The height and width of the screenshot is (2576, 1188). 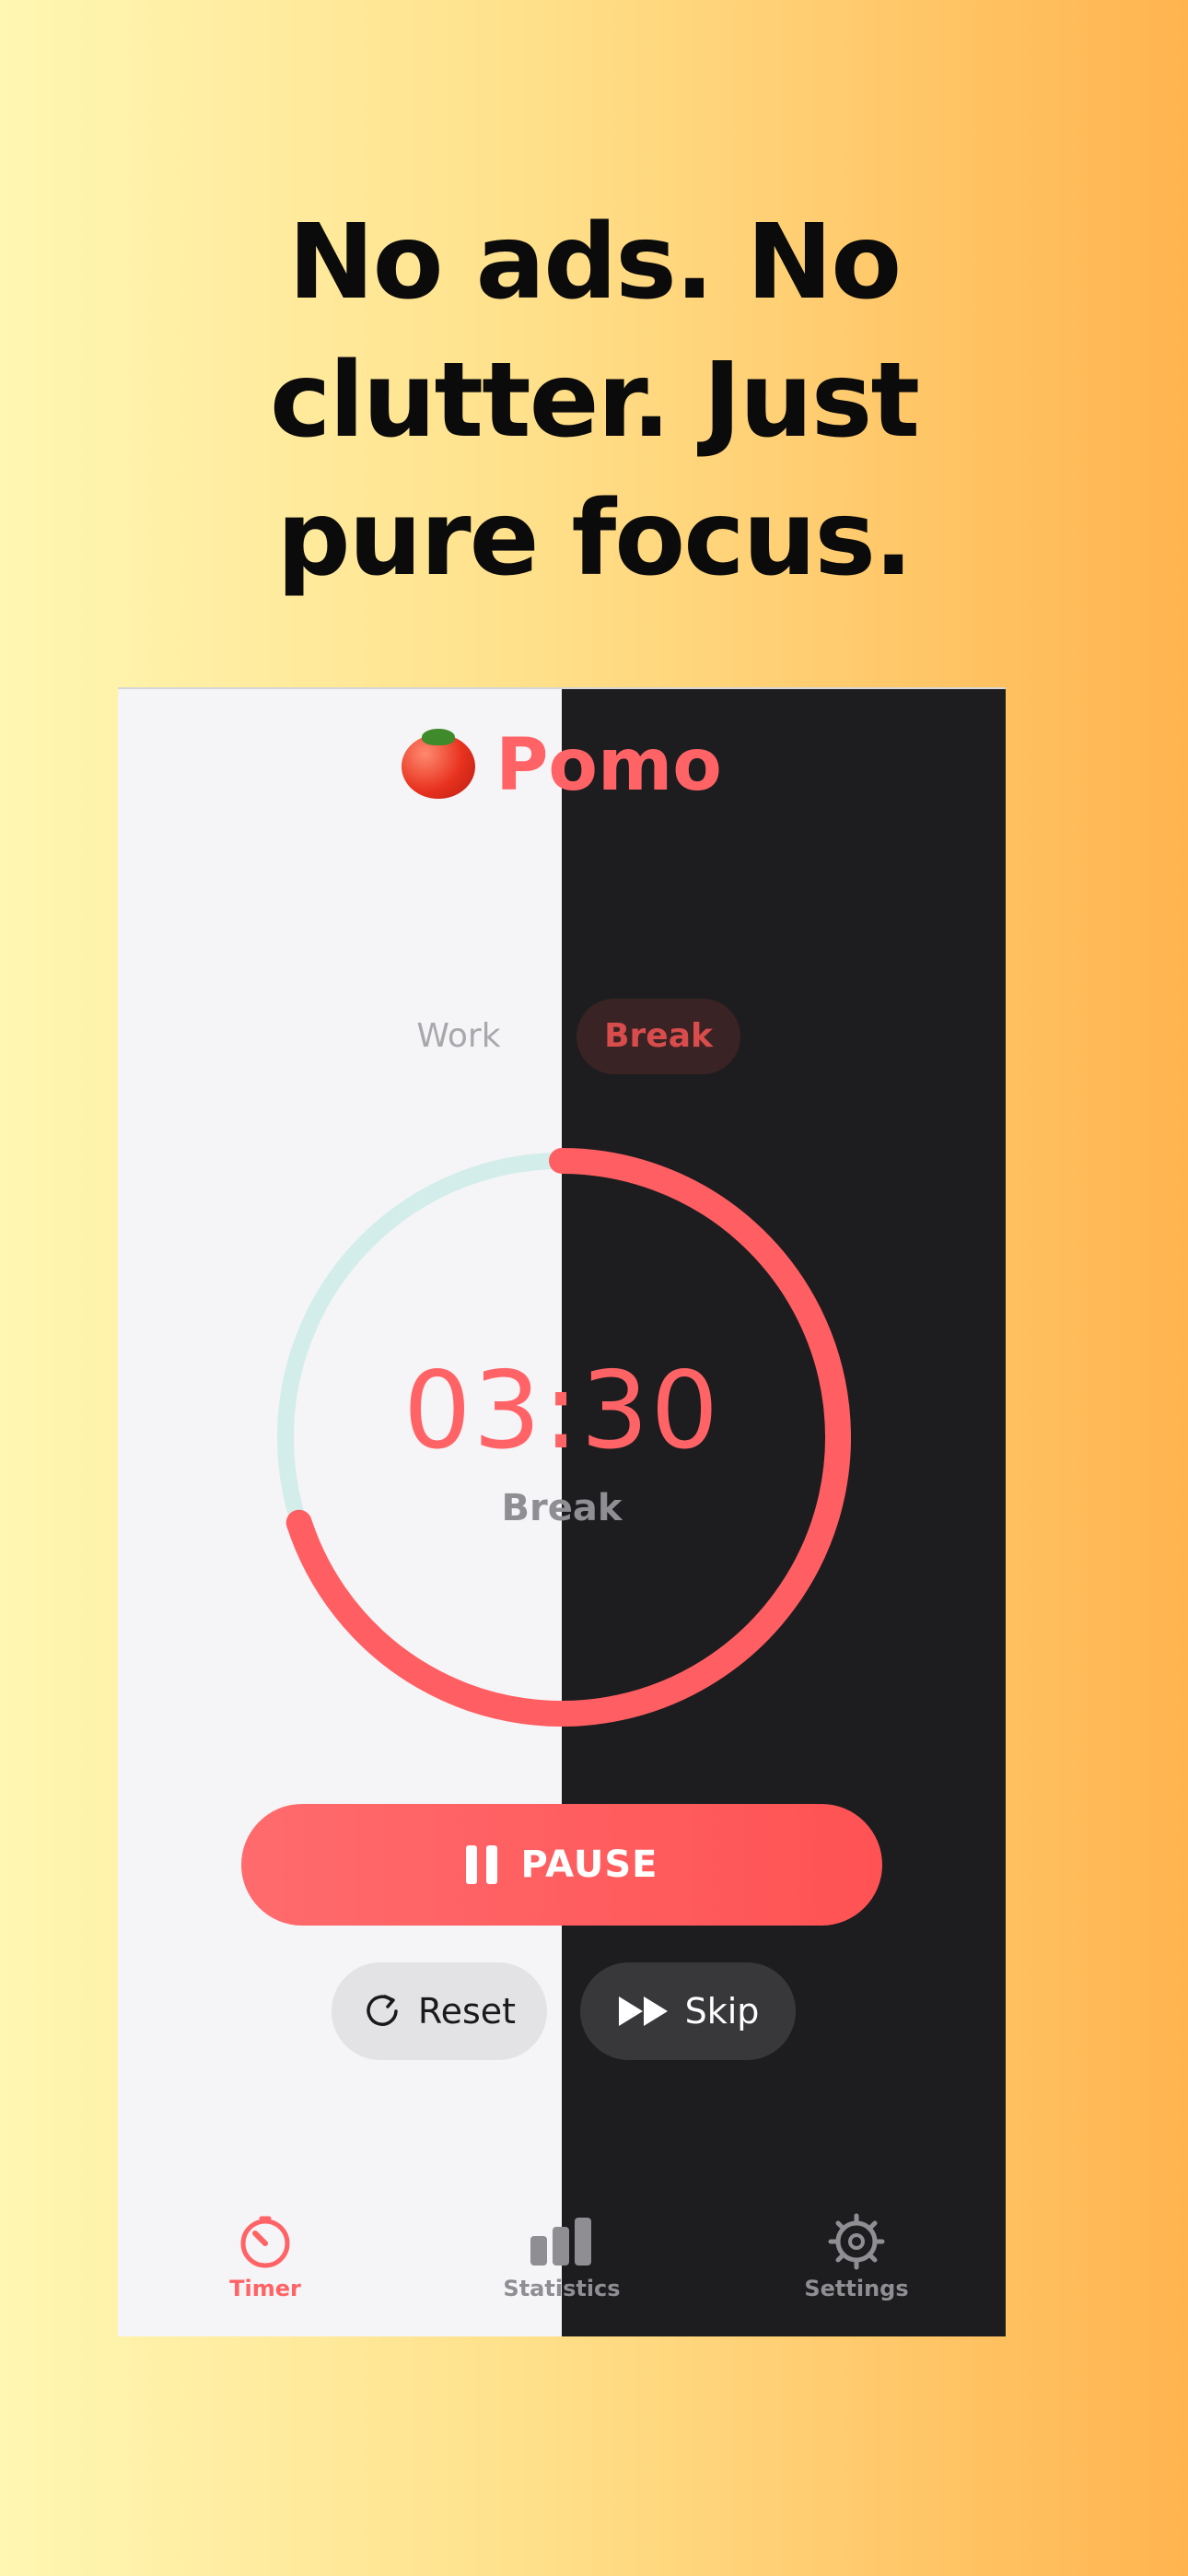 I want to click on gear-icon, so click(x=856, y=2241).